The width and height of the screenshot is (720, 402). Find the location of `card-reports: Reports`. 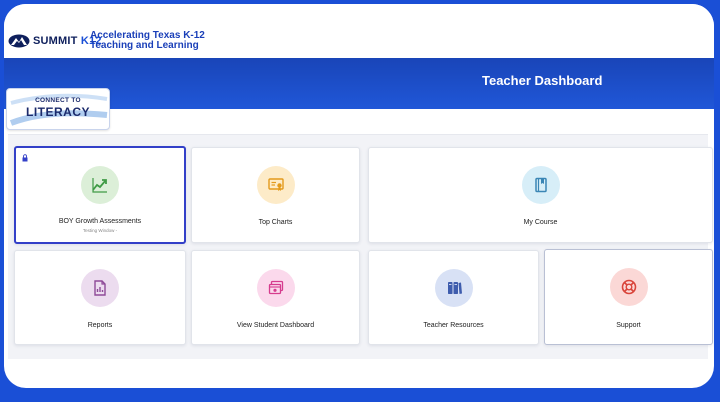

card-reports: Reports is located at coordinates (100, 297).